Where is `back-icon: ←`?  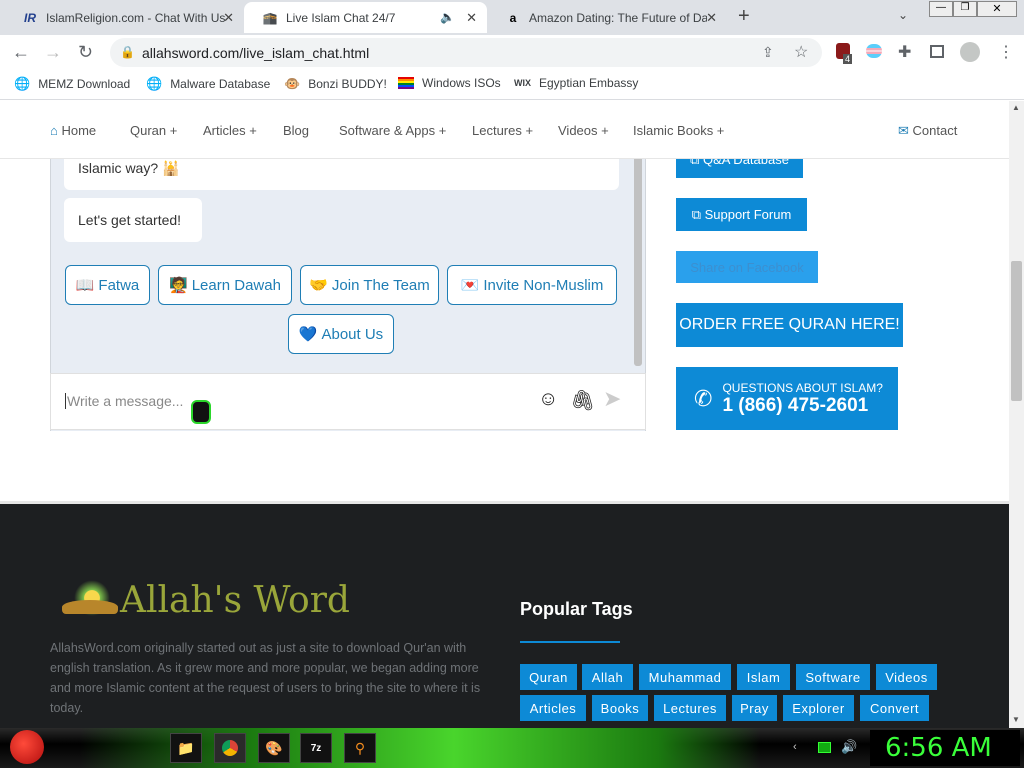 back-icon: ← is located at coordinates (21, 52).